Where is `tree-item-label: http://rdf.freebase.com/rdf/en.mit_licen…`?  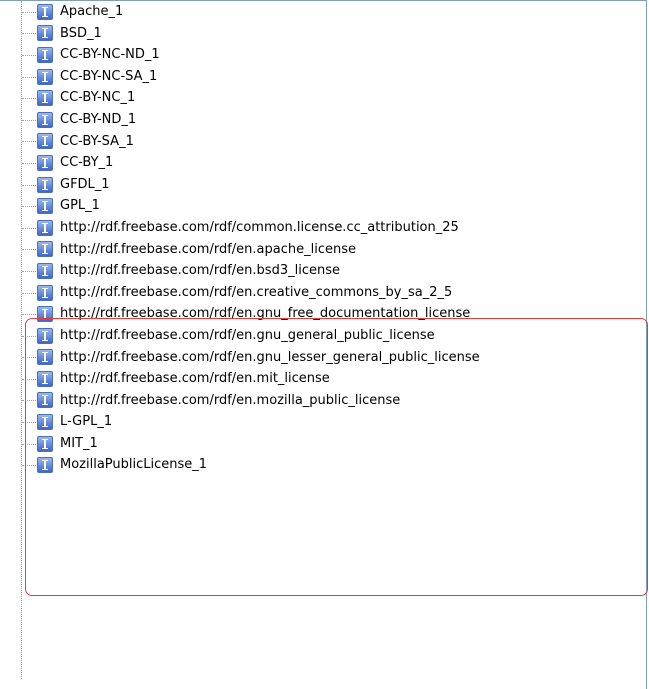 tree-item-label: http://rdf.freebase.com/rdf/en.mit_licen… is located at coordinates (195, 379).